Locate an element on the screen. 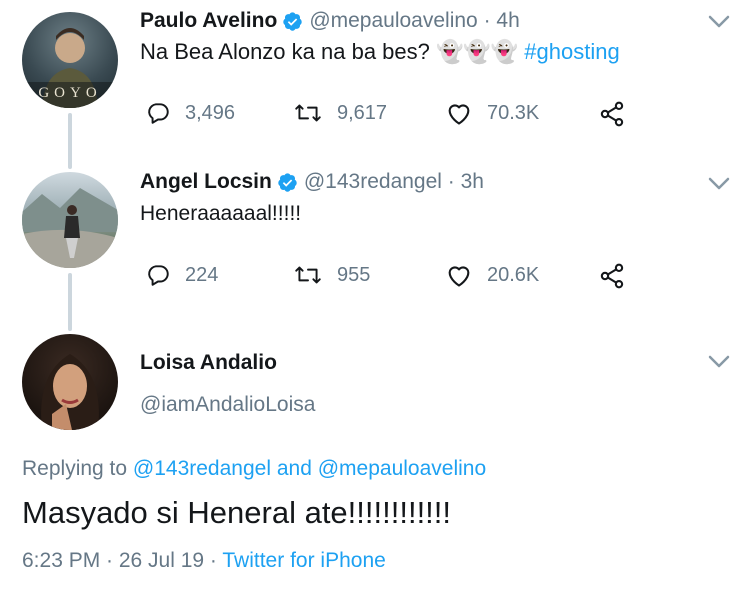 This screenshot has width=750, height=592. reply-count: 3,496 is located at coordinates (210, 112).